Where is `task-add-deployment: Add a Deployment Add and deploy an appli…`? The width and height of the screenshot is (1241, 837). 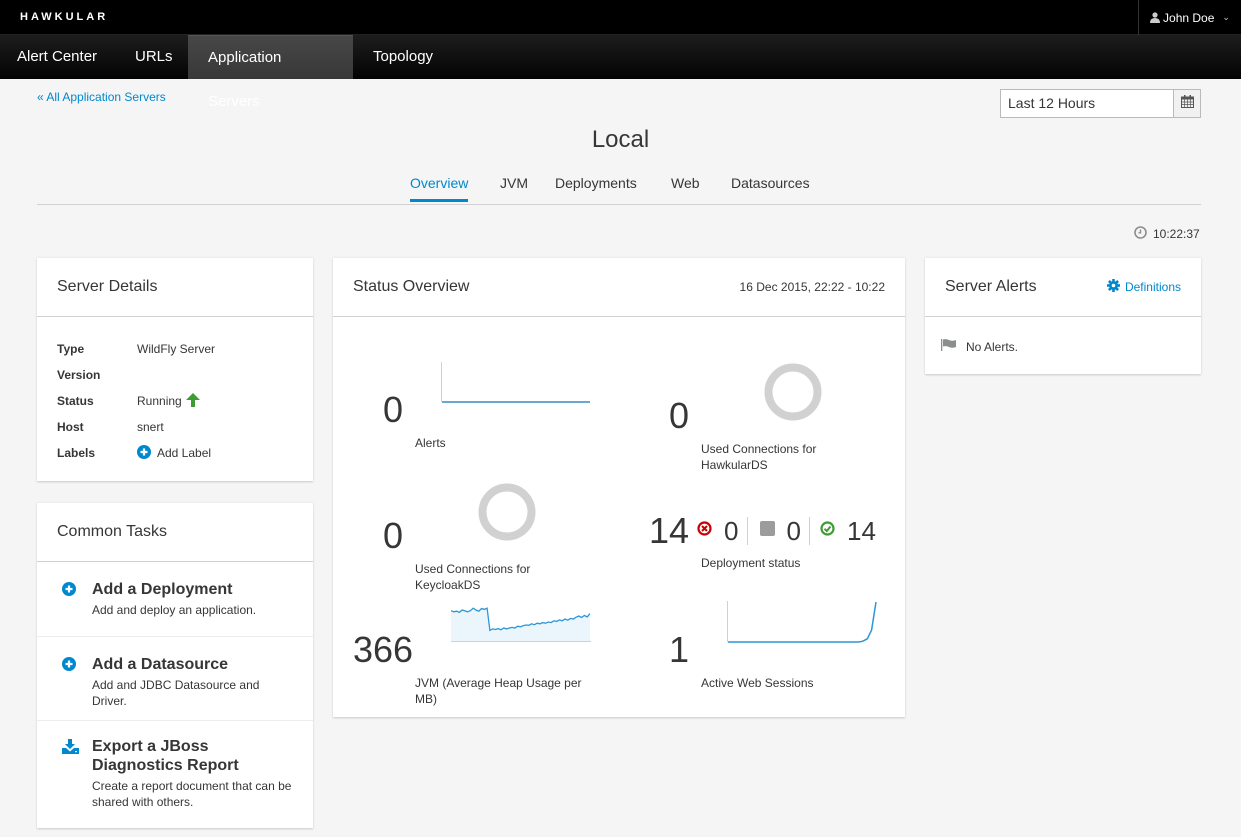 task-add-deployment: Add a Deployment Add and deploy an appli… is located at coordinates (175, 599).